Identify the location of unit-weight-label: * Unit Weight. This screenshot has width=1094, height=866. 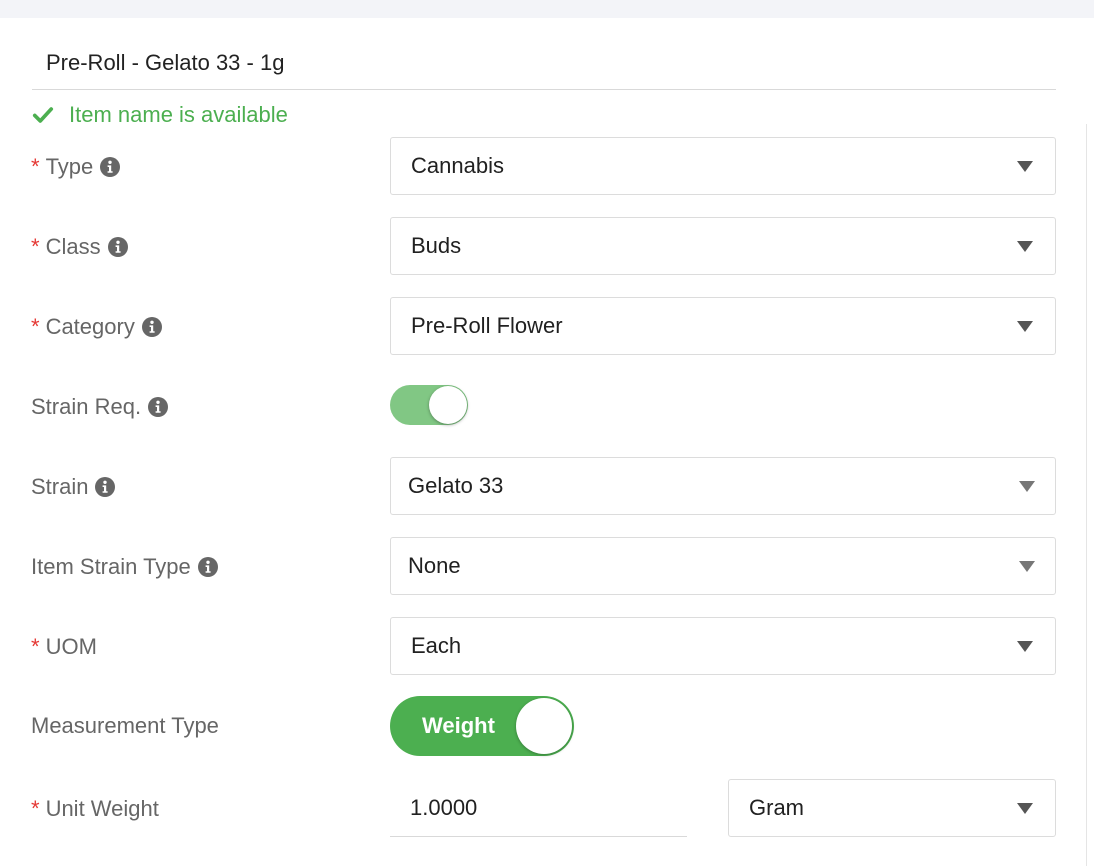
(95, 809).